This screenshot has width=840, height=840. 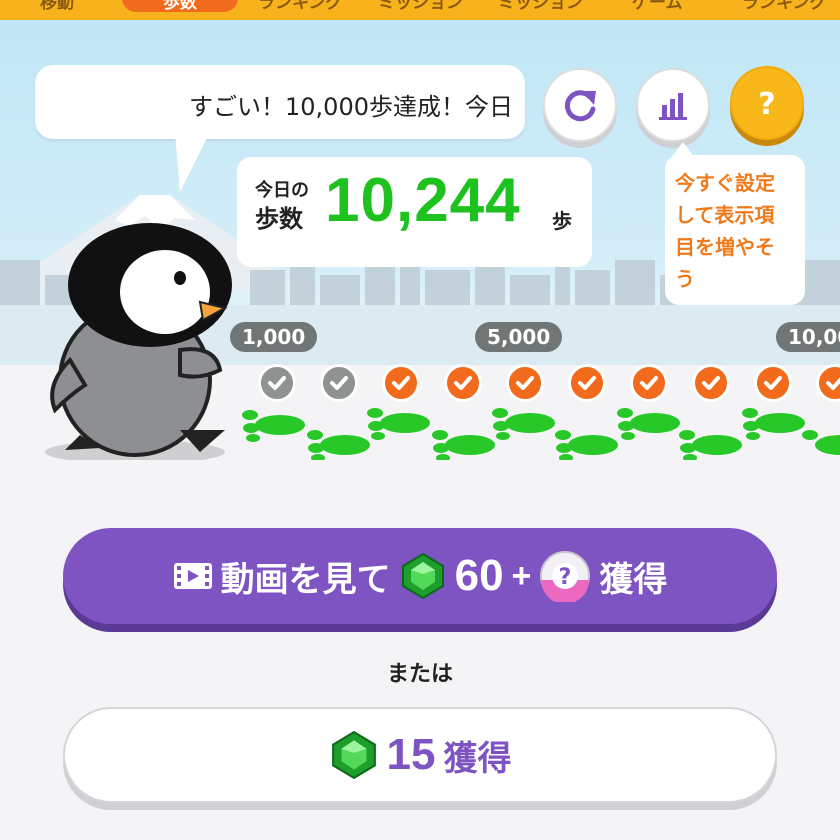 I want to click on video-plus: +, so click(x=521, y=575).